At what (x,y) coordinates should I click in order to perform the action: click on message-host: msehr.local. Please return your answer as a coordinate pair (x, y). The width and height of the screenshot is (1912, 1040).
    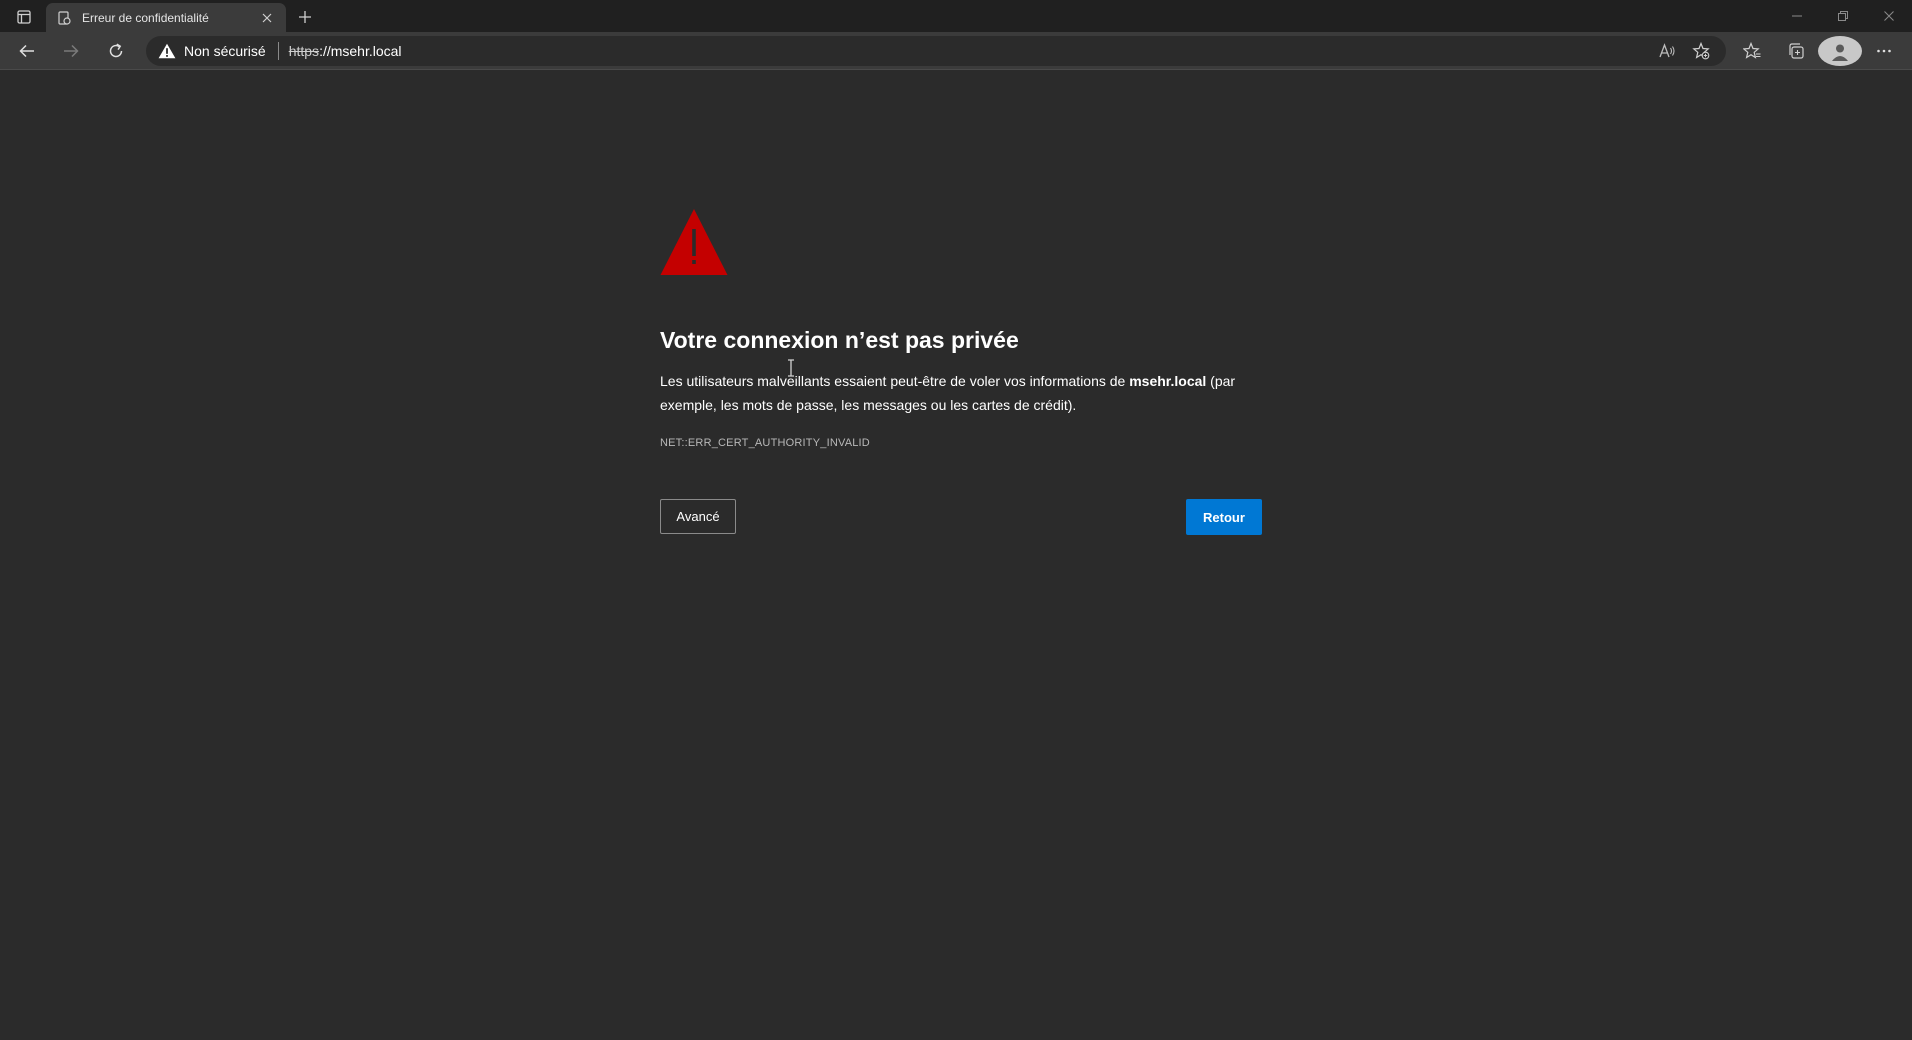
    Looking at the image, I should click on (1168, 381).